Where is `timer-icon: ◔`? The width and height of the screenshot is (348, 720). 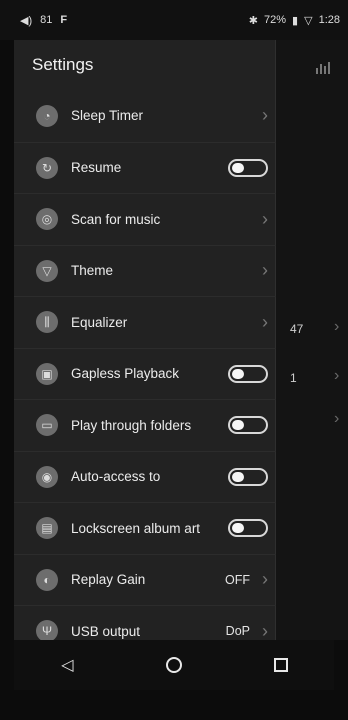
timer-icon: ◔ is located at coordinates (47, 115).